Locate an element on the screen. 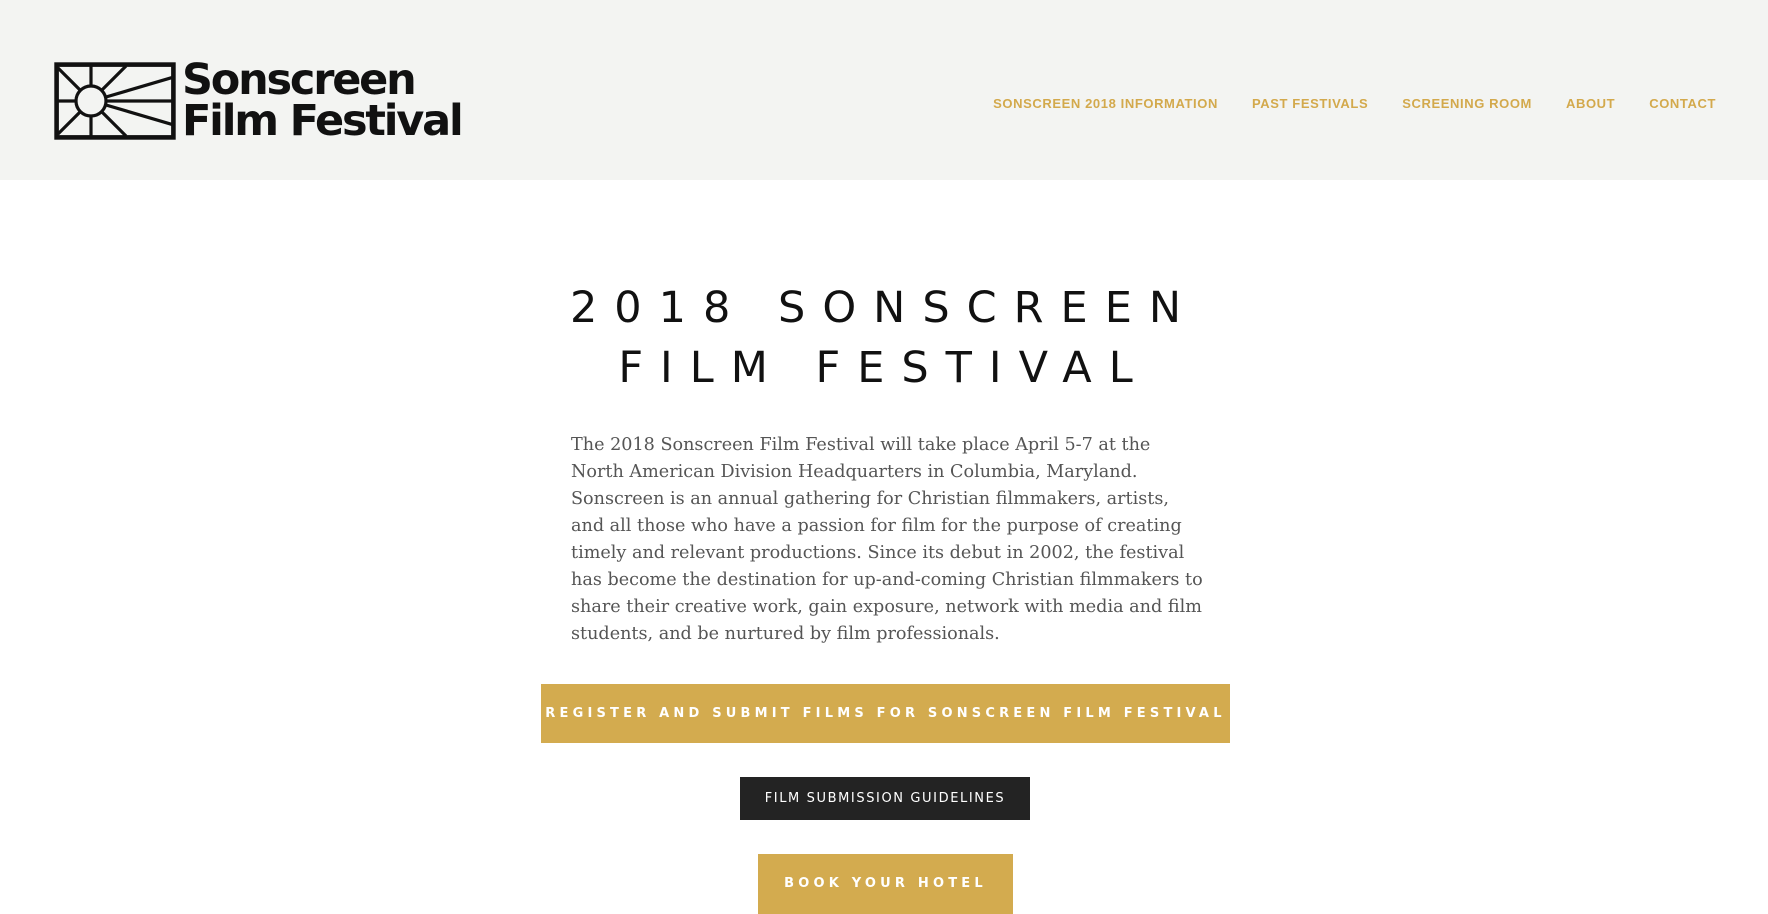 This screenshot has width=1768, height=914. nav-item-past-festivals: PAST FESTIVALS is located at coordinates (1310, 104).